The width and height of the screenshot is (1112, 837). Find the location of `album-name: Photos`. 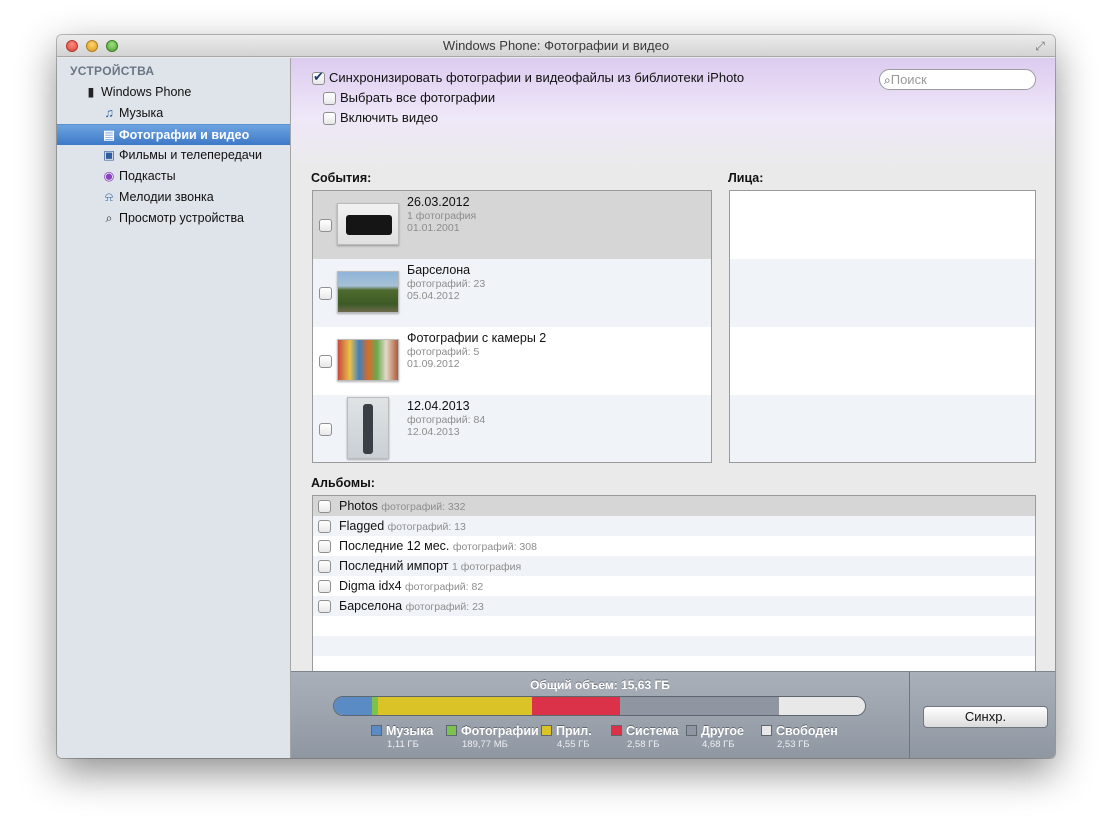

album-name: Photos is located at coordinates (358, 506).